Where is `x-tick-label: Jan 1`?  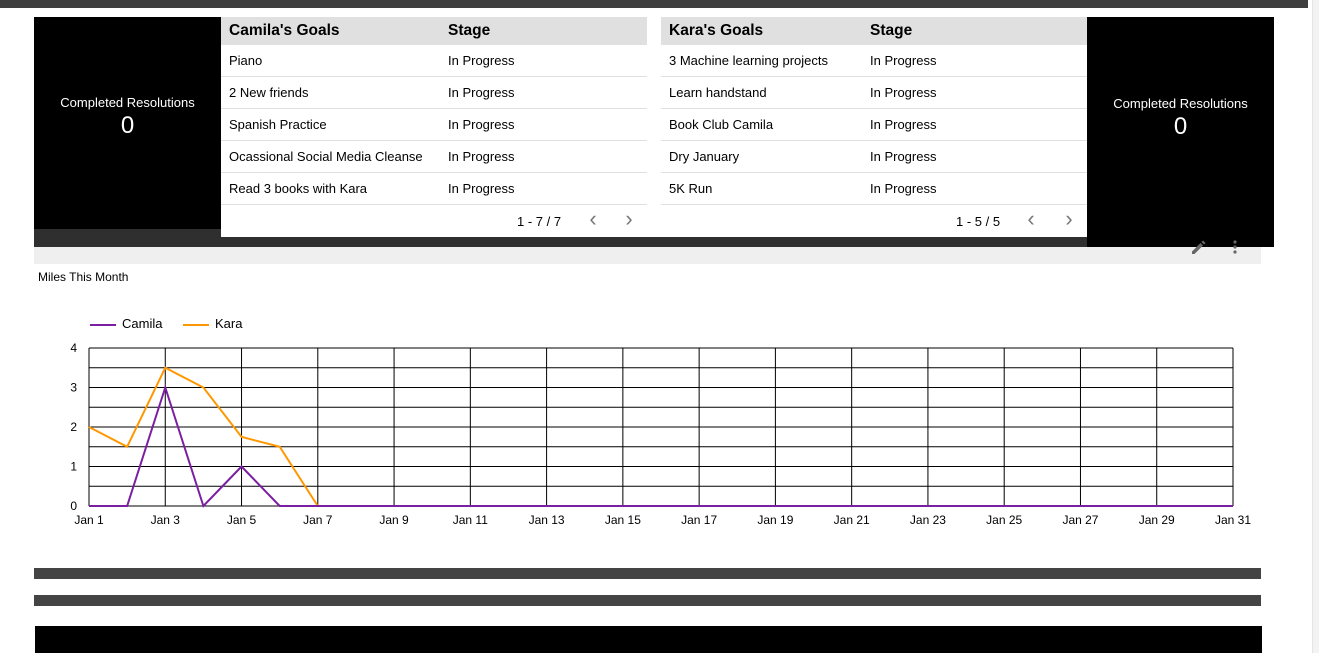
x-tick-label: Jan 1 is located at coordinates (89, 520).